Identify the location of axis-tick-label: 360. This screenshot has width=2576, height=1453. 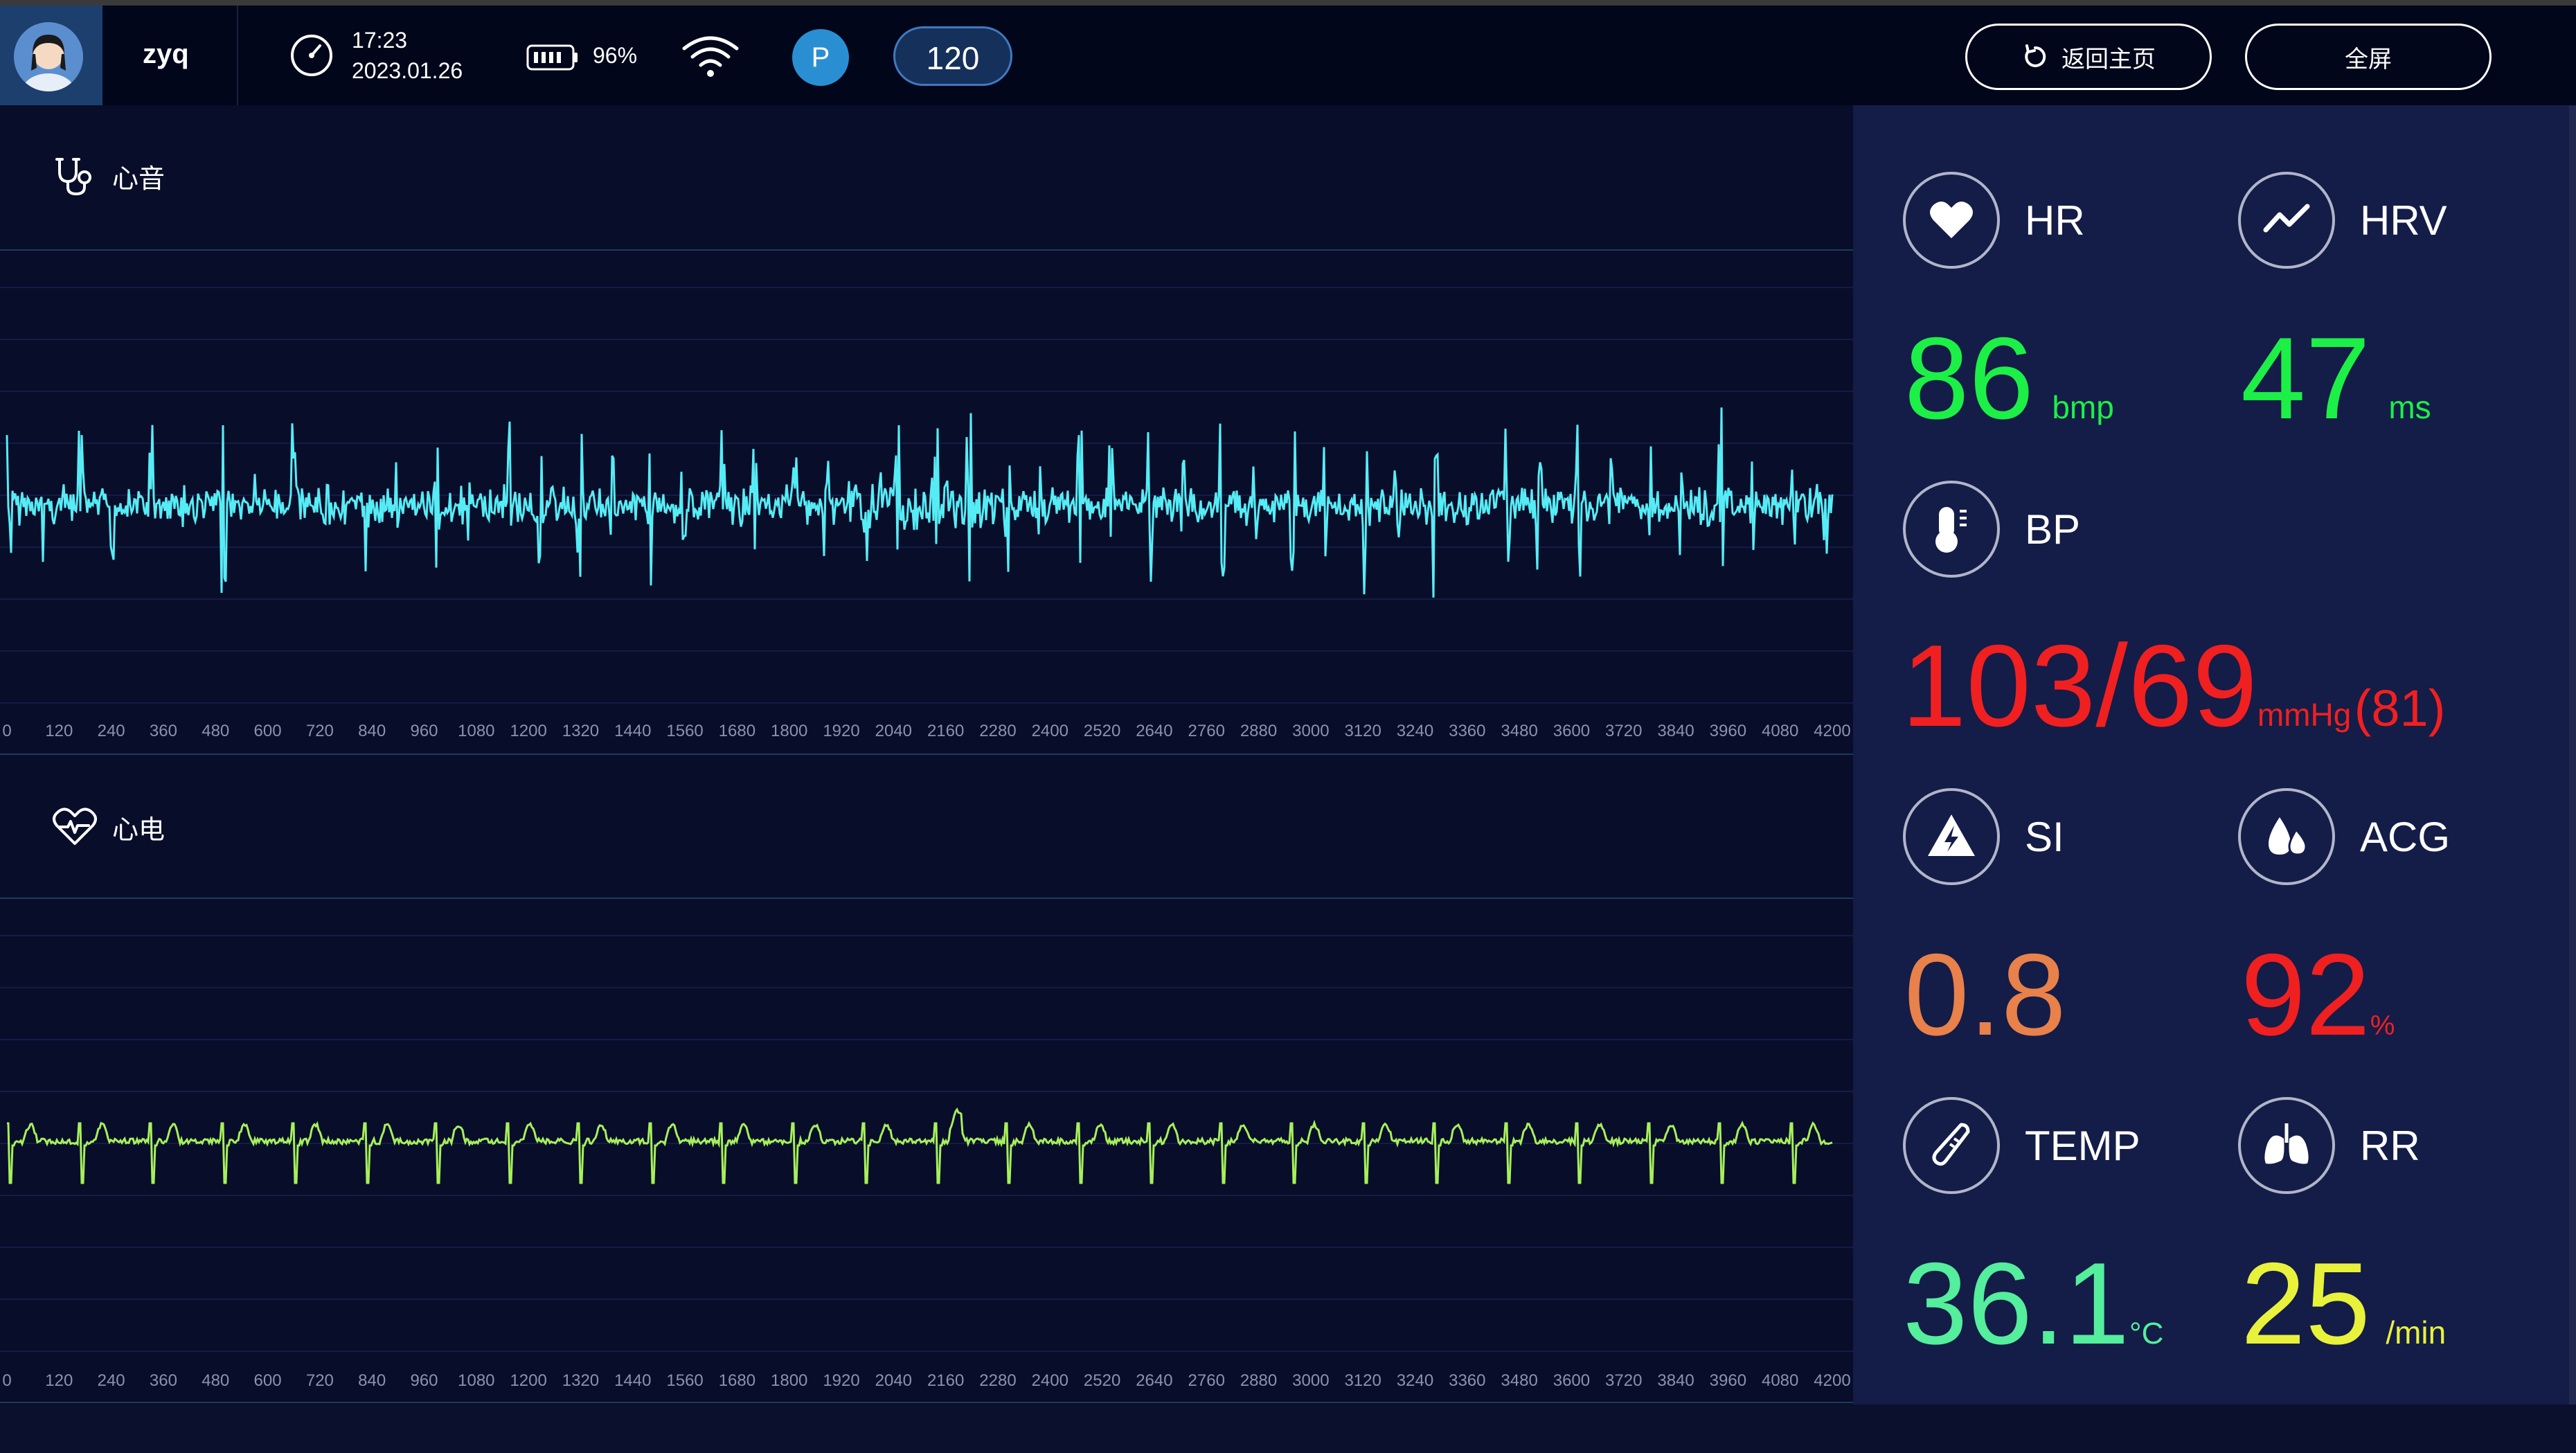
(163, 731).